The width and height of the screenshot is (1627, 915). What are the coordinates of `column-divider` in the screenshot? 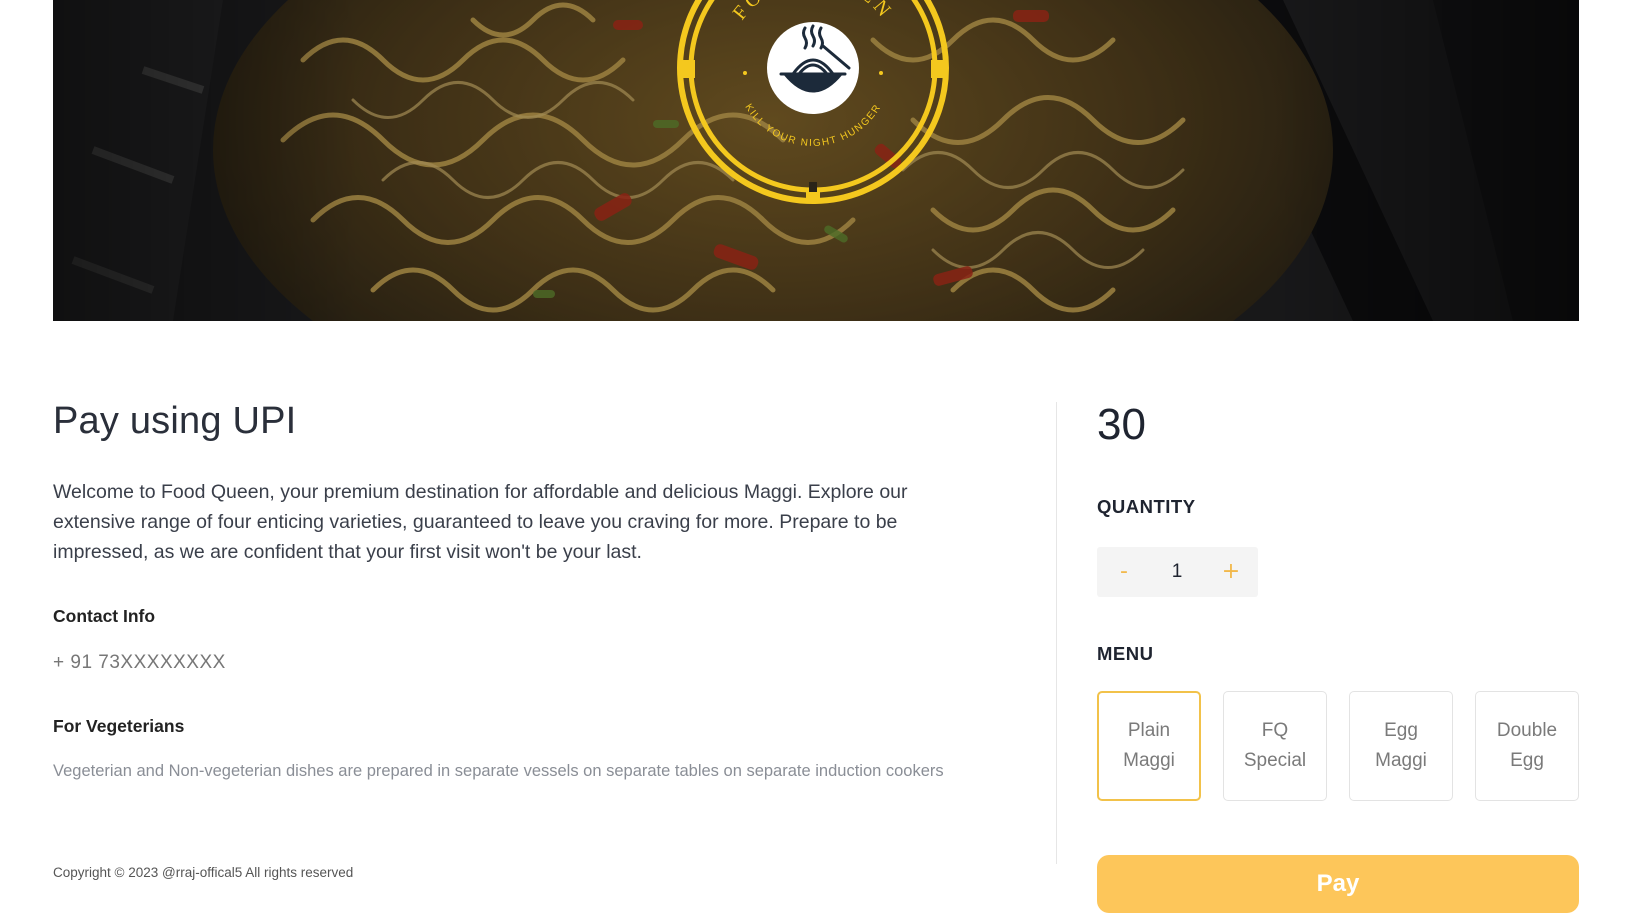 It's located at (1056, 633).